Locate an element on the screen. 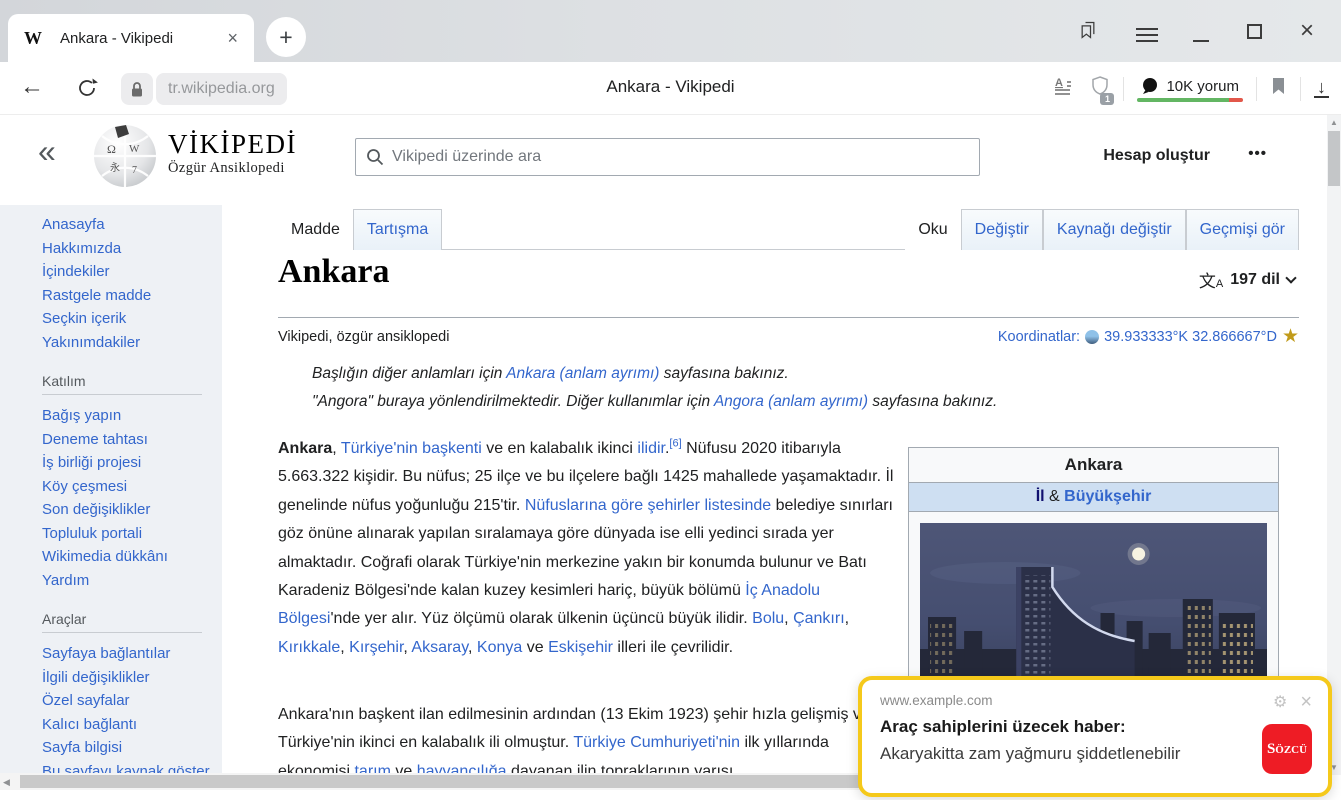  article-link: Nüfuslarına göre şehirler listesinde is located at coordinates (648, 505).